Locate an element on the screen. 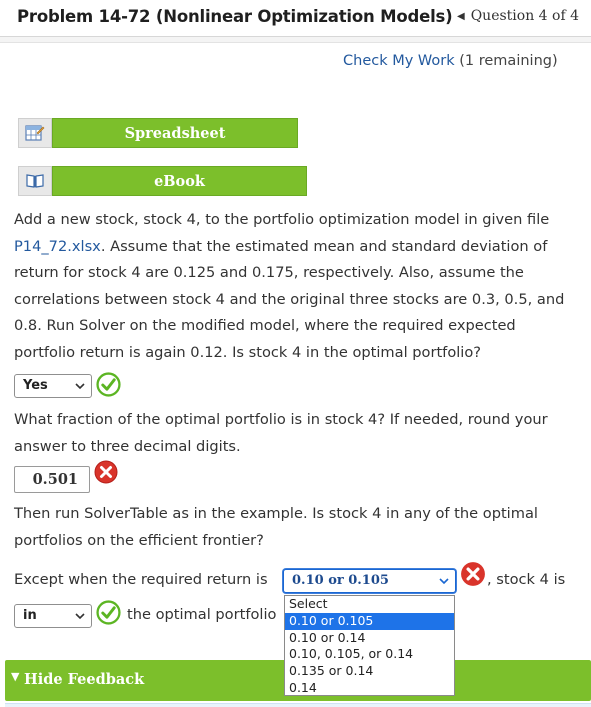  dropdown-option: 0.10, 0.105, or 0.14 is located at coordinates (369, 654).